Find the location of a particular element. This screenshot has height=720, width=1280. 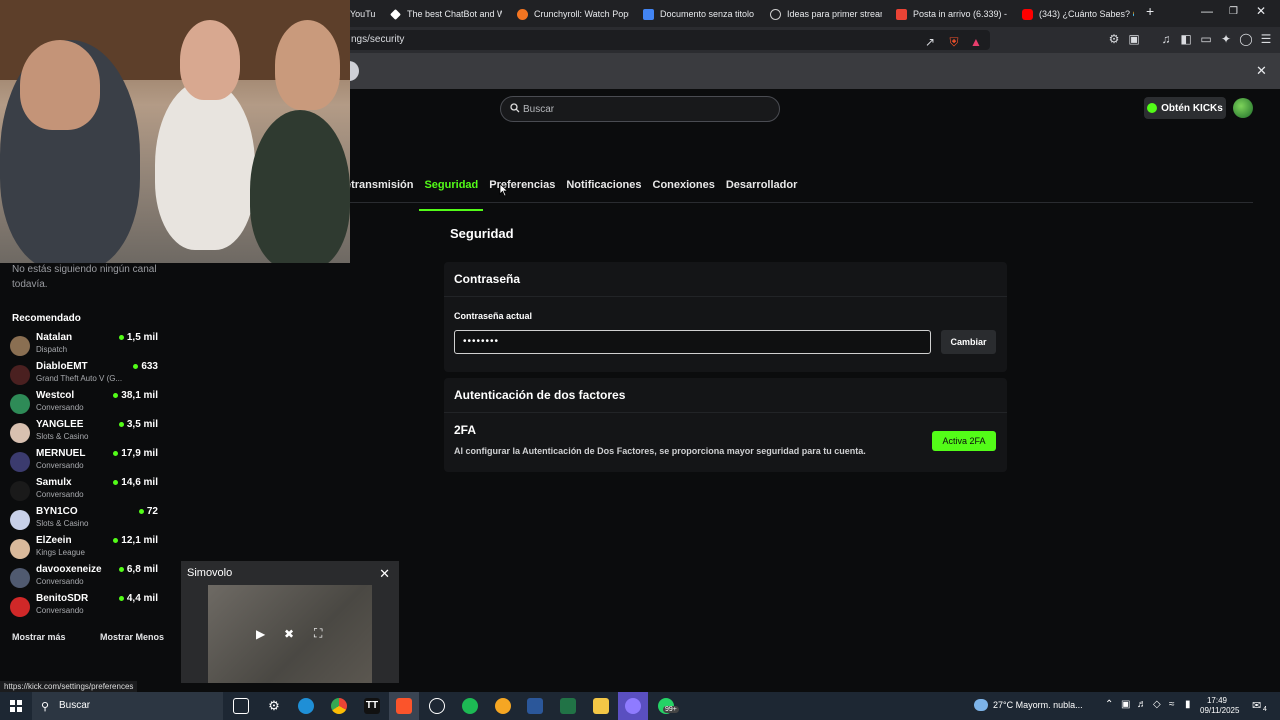

excel-icon is located at coordinates (568, 706).